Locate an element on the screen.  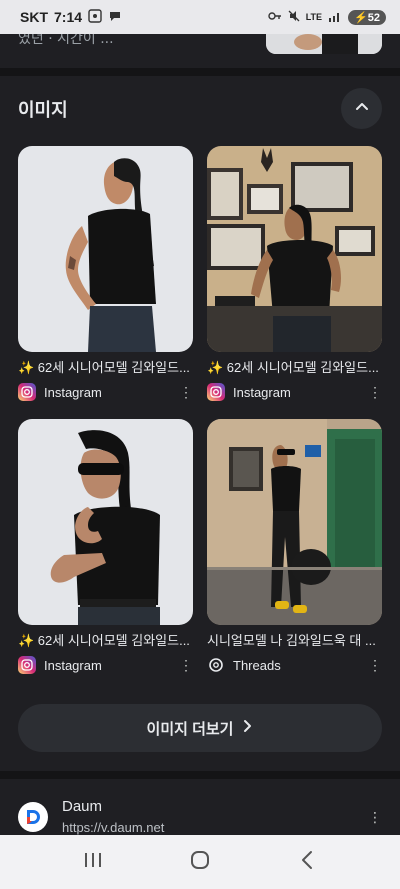
back-icon is located at coordinates (307, 862).